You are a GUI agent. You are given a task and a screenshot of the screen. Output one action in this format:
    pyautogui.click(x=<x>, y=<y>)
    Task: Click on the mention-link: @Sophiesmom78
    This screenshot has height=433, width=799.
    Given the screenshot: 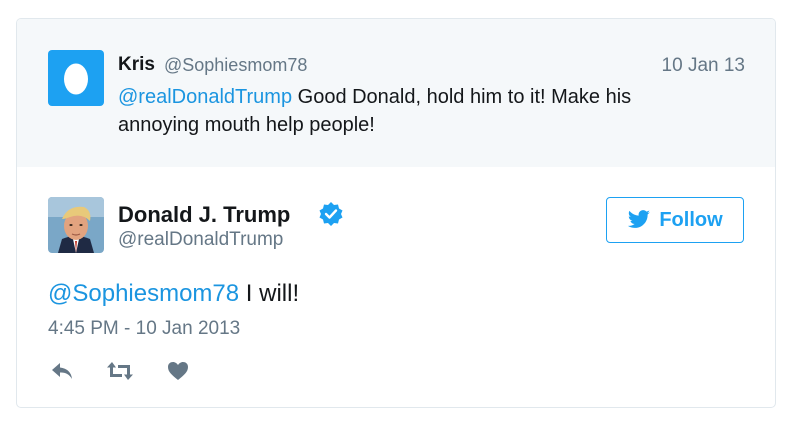 What is the action you would take?
    pyautogui.click(x=143, y=293)
    